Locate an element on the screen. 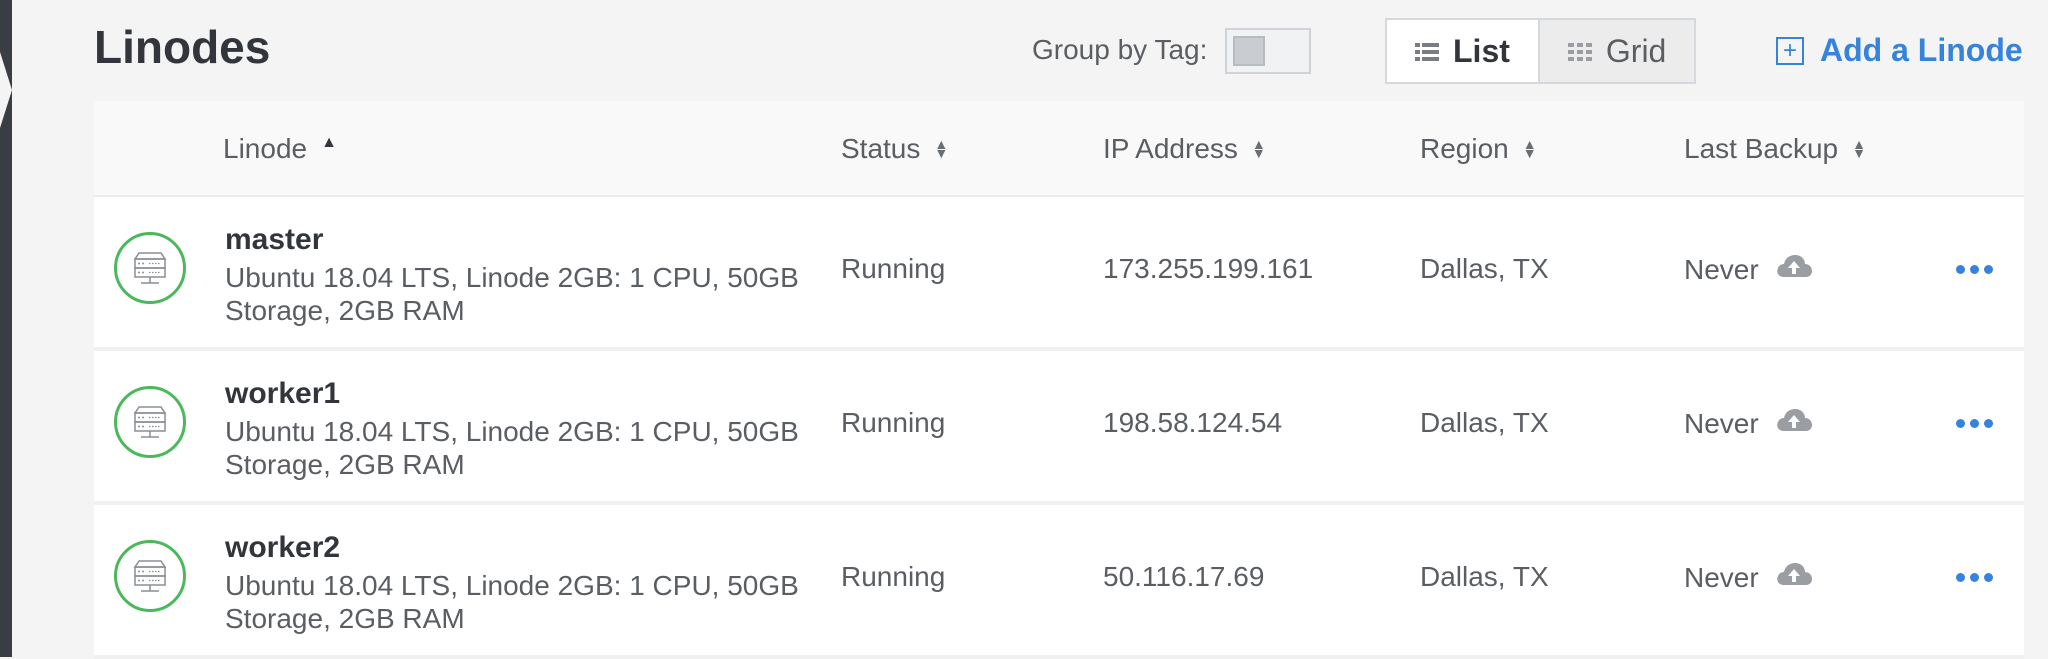  view-list-label: List is located at coordinates (1481, 50).